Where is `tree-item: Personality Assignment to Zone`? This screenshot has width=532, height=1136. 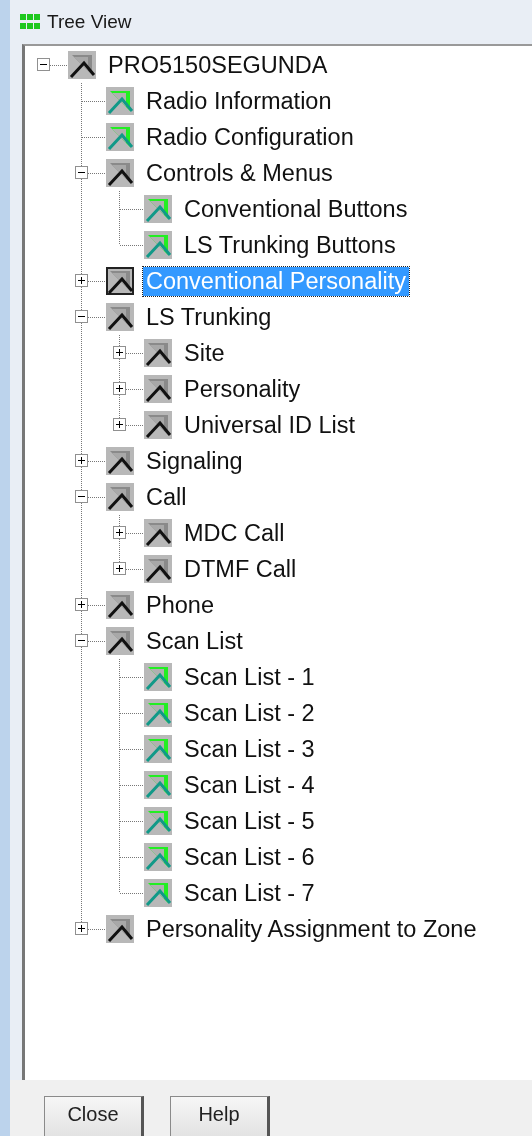 tree-item: Personality Assignment to Zone is located at coordinates (311, 929).